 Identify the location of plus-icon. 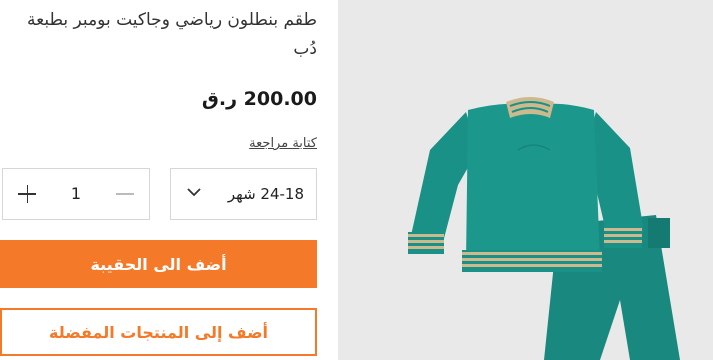
(26, 194).